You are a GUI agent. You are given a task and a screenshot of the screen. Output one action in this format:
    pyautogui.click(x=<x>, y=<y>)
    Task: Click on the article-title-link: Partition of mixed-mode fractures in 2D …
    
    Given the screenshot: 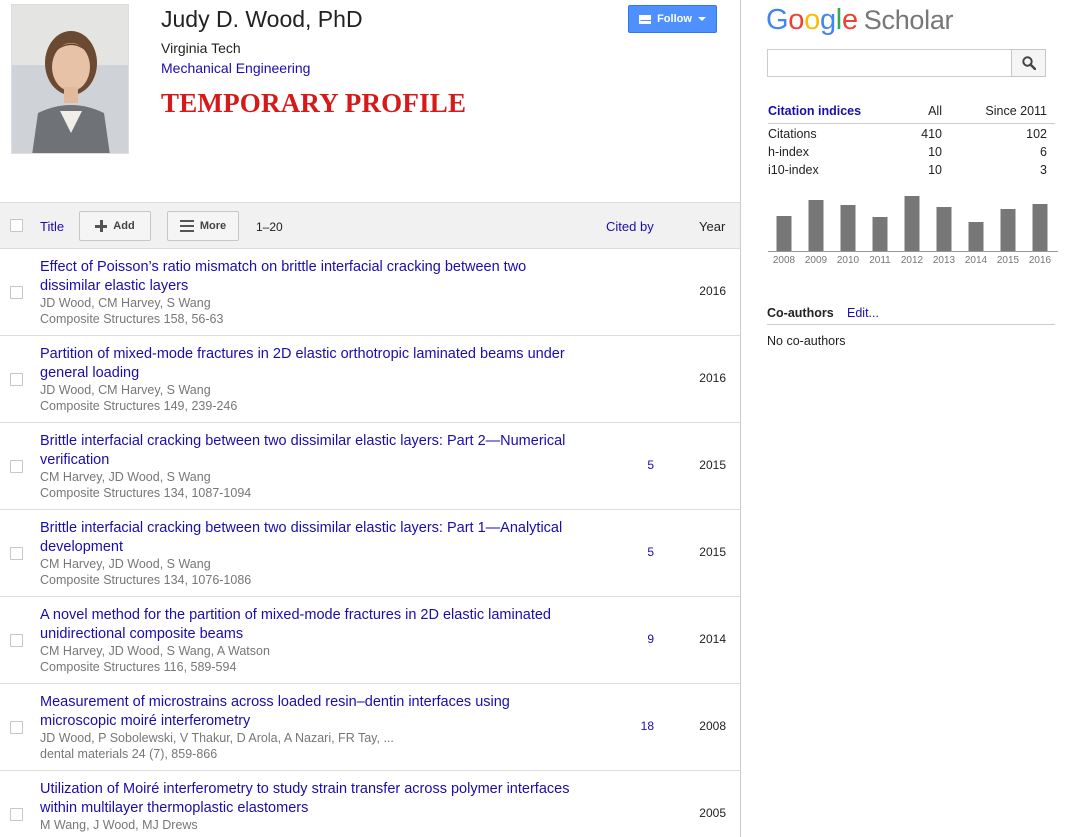 What is the action you would take?
    pyautogui.click(x=310, y=364)
    